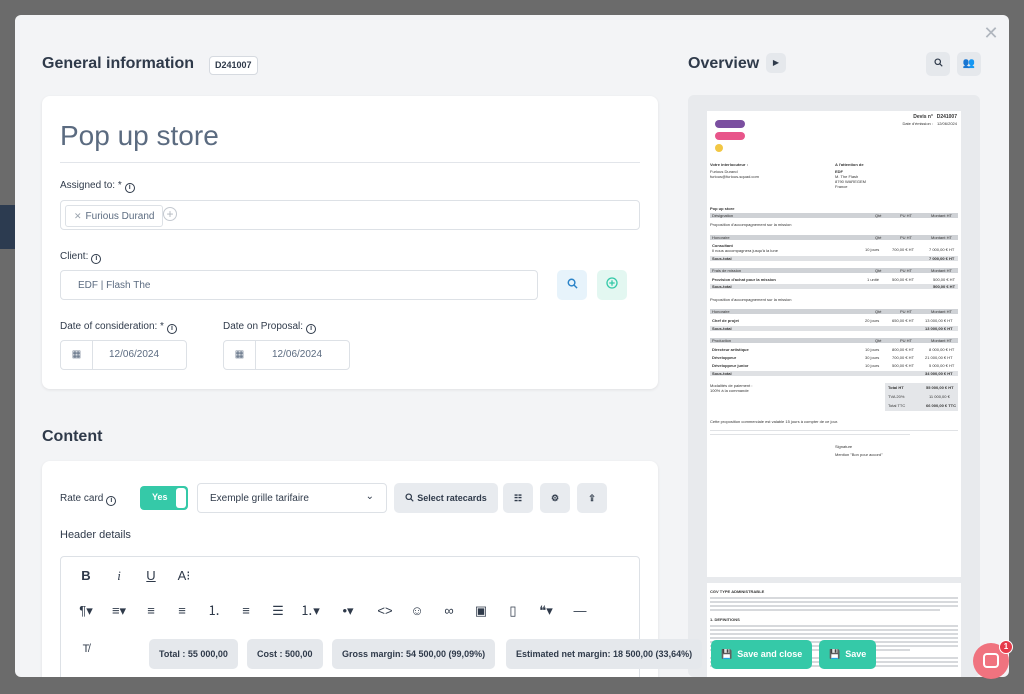 This screenshot has width=1024, height=694. What do you see at coordinates (246, 611) in the screenshot?
I see `align-right-icon: ≡` at bounding box center [246, 611].